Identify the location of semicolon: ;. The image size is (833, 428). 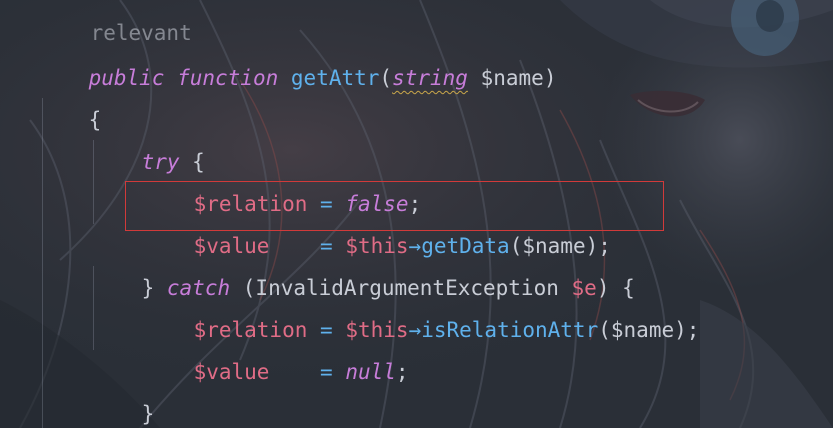
(402, 372).